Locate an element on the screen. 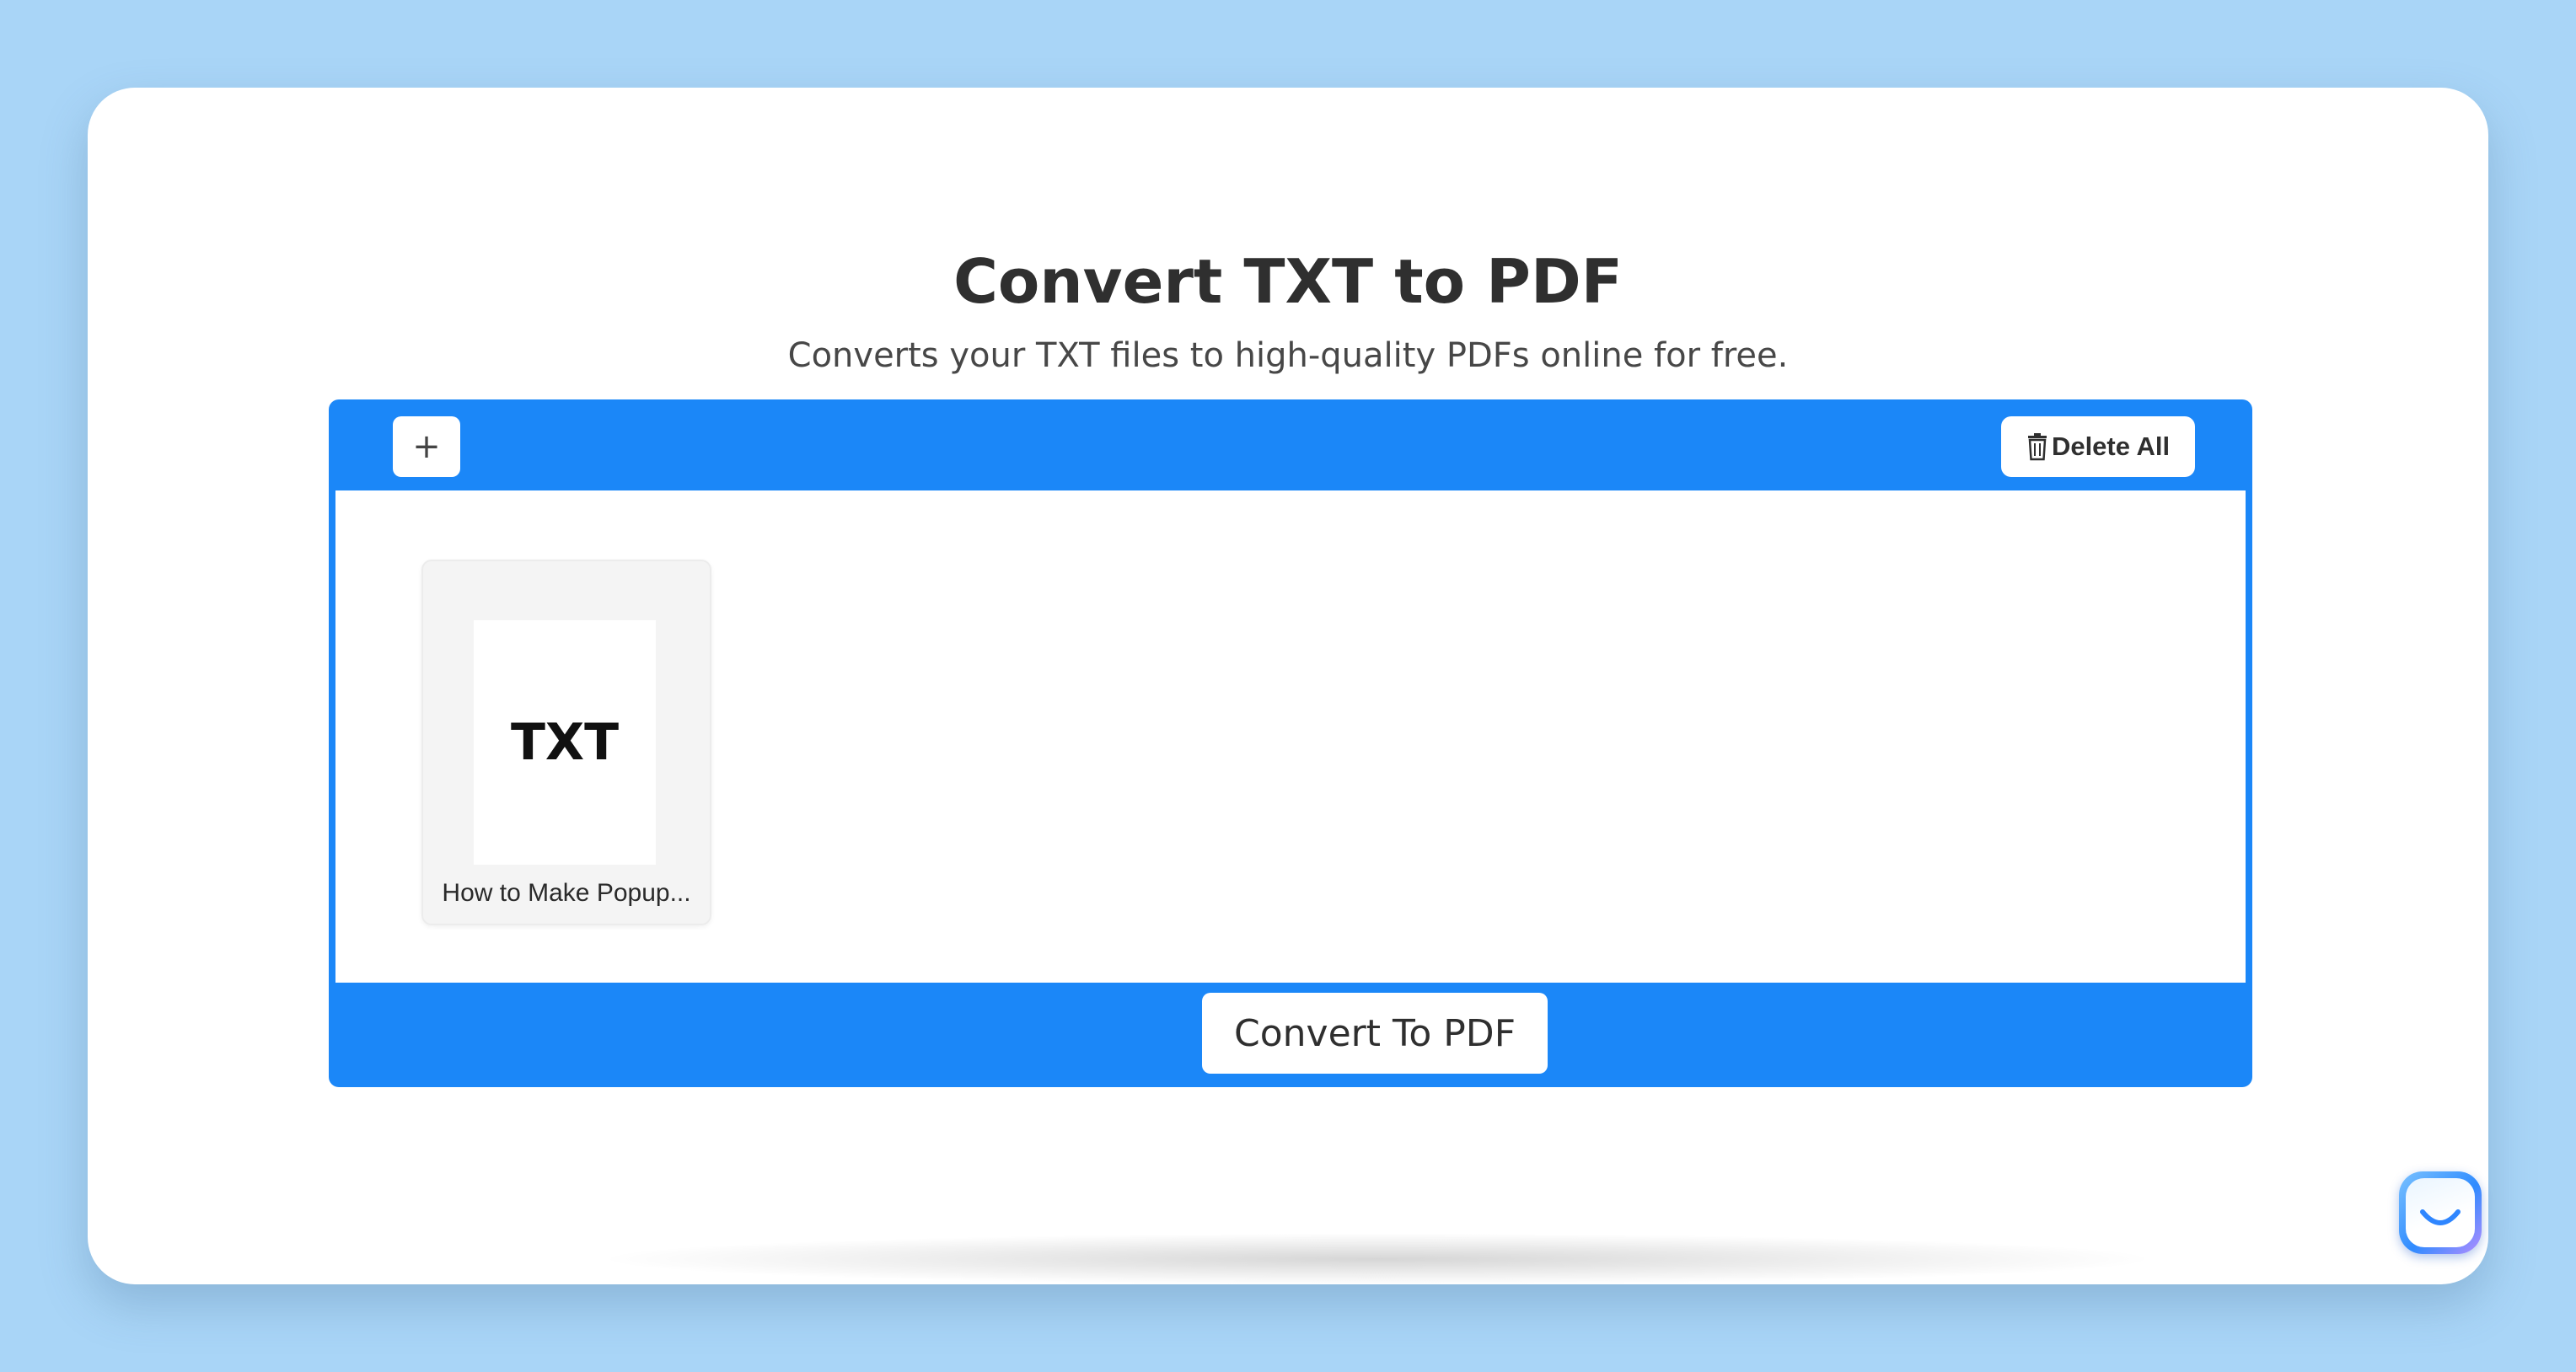  file-type-label: TXT is located at coordinates (565, 743).